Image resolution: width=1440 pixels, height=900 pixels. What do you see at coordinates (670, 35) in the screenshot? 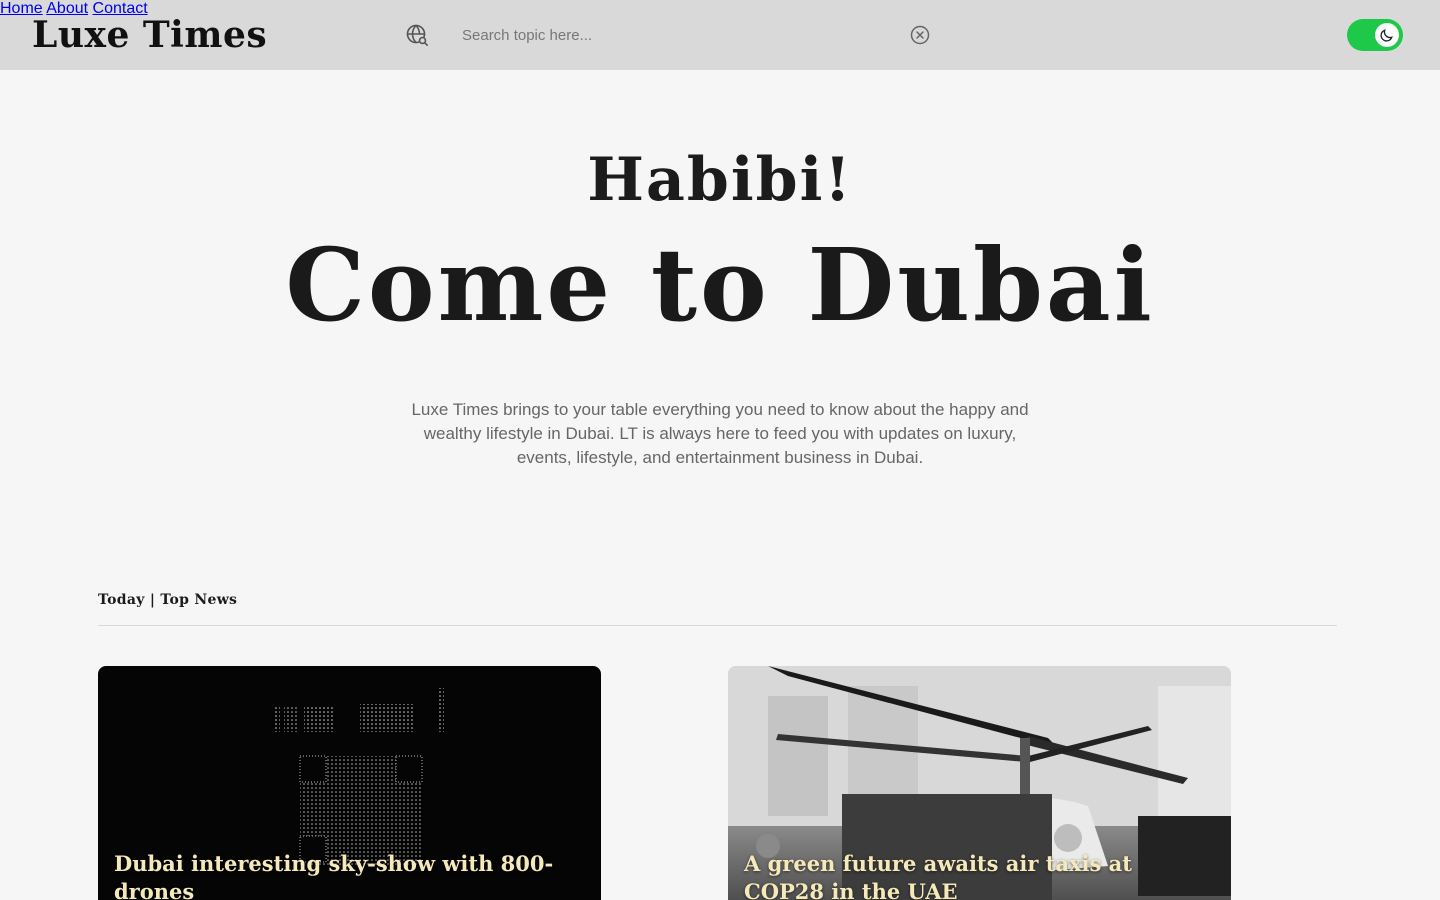
I see `search-input` at bounding box center [670, 35].